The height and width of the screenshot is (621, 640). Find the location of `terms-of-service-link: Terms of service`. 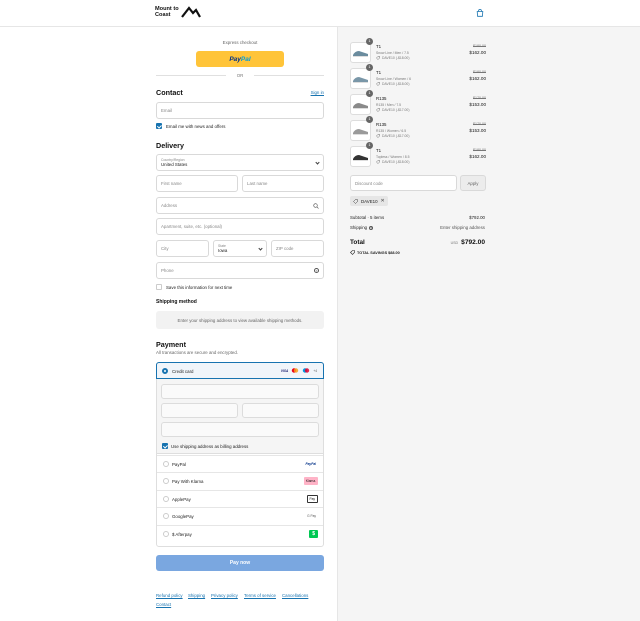

terms-of-service-link: Terms of service is located at coordinates (260, 595).